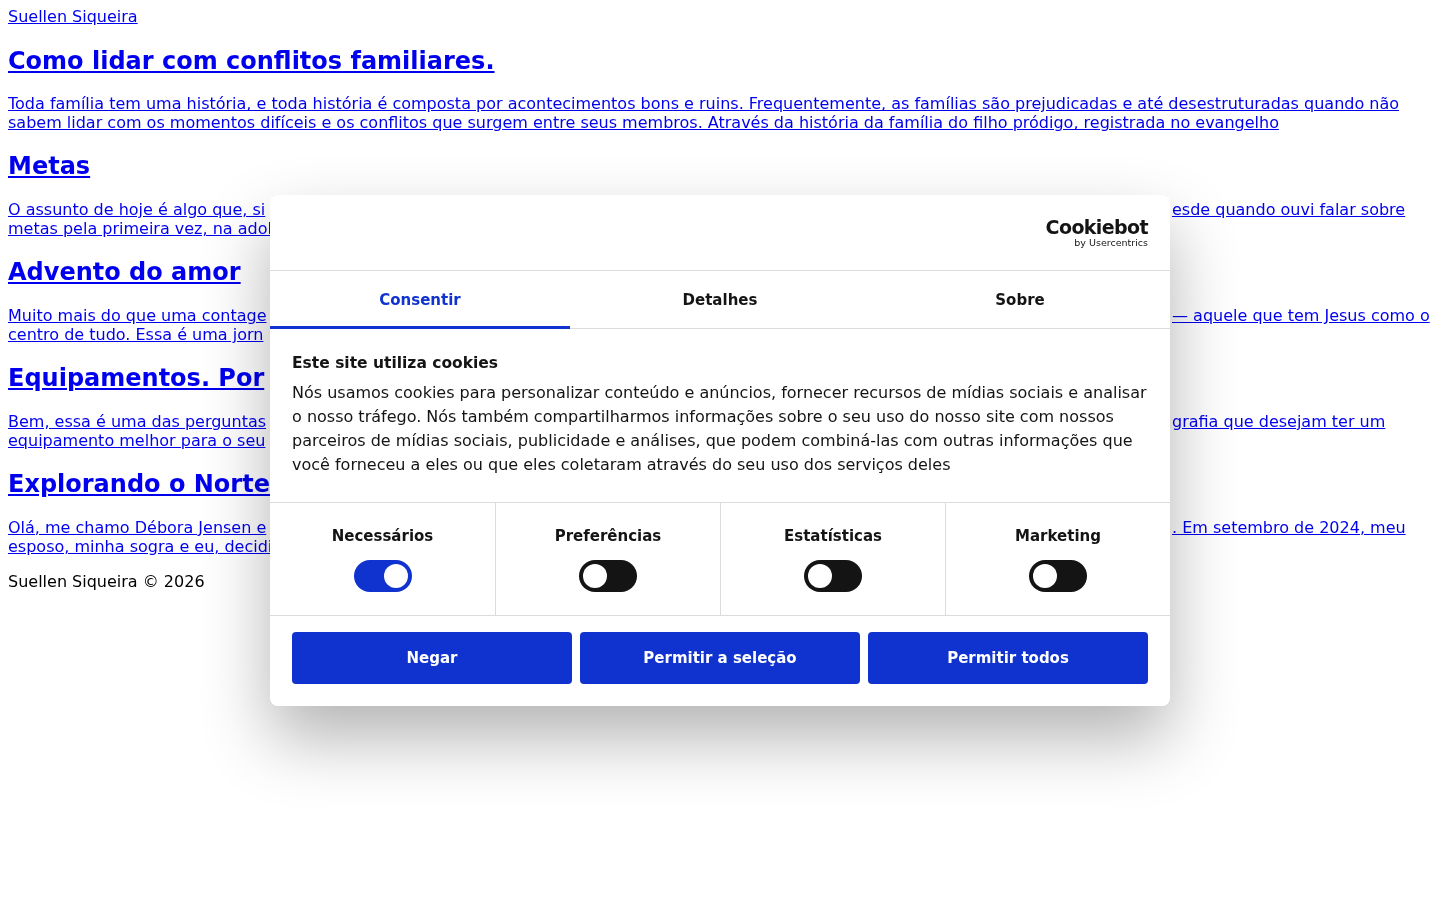  What do you see at coordinates (49, 166) in the screenshot?
I see `post-title-link: Metas` at bounding box center [49, 166].